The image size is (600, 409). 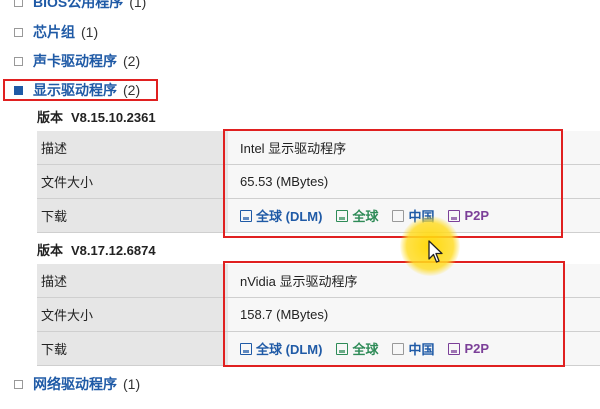 I want to click on category-network: 网络驱动程序 (1), so click(x=77, y=384).